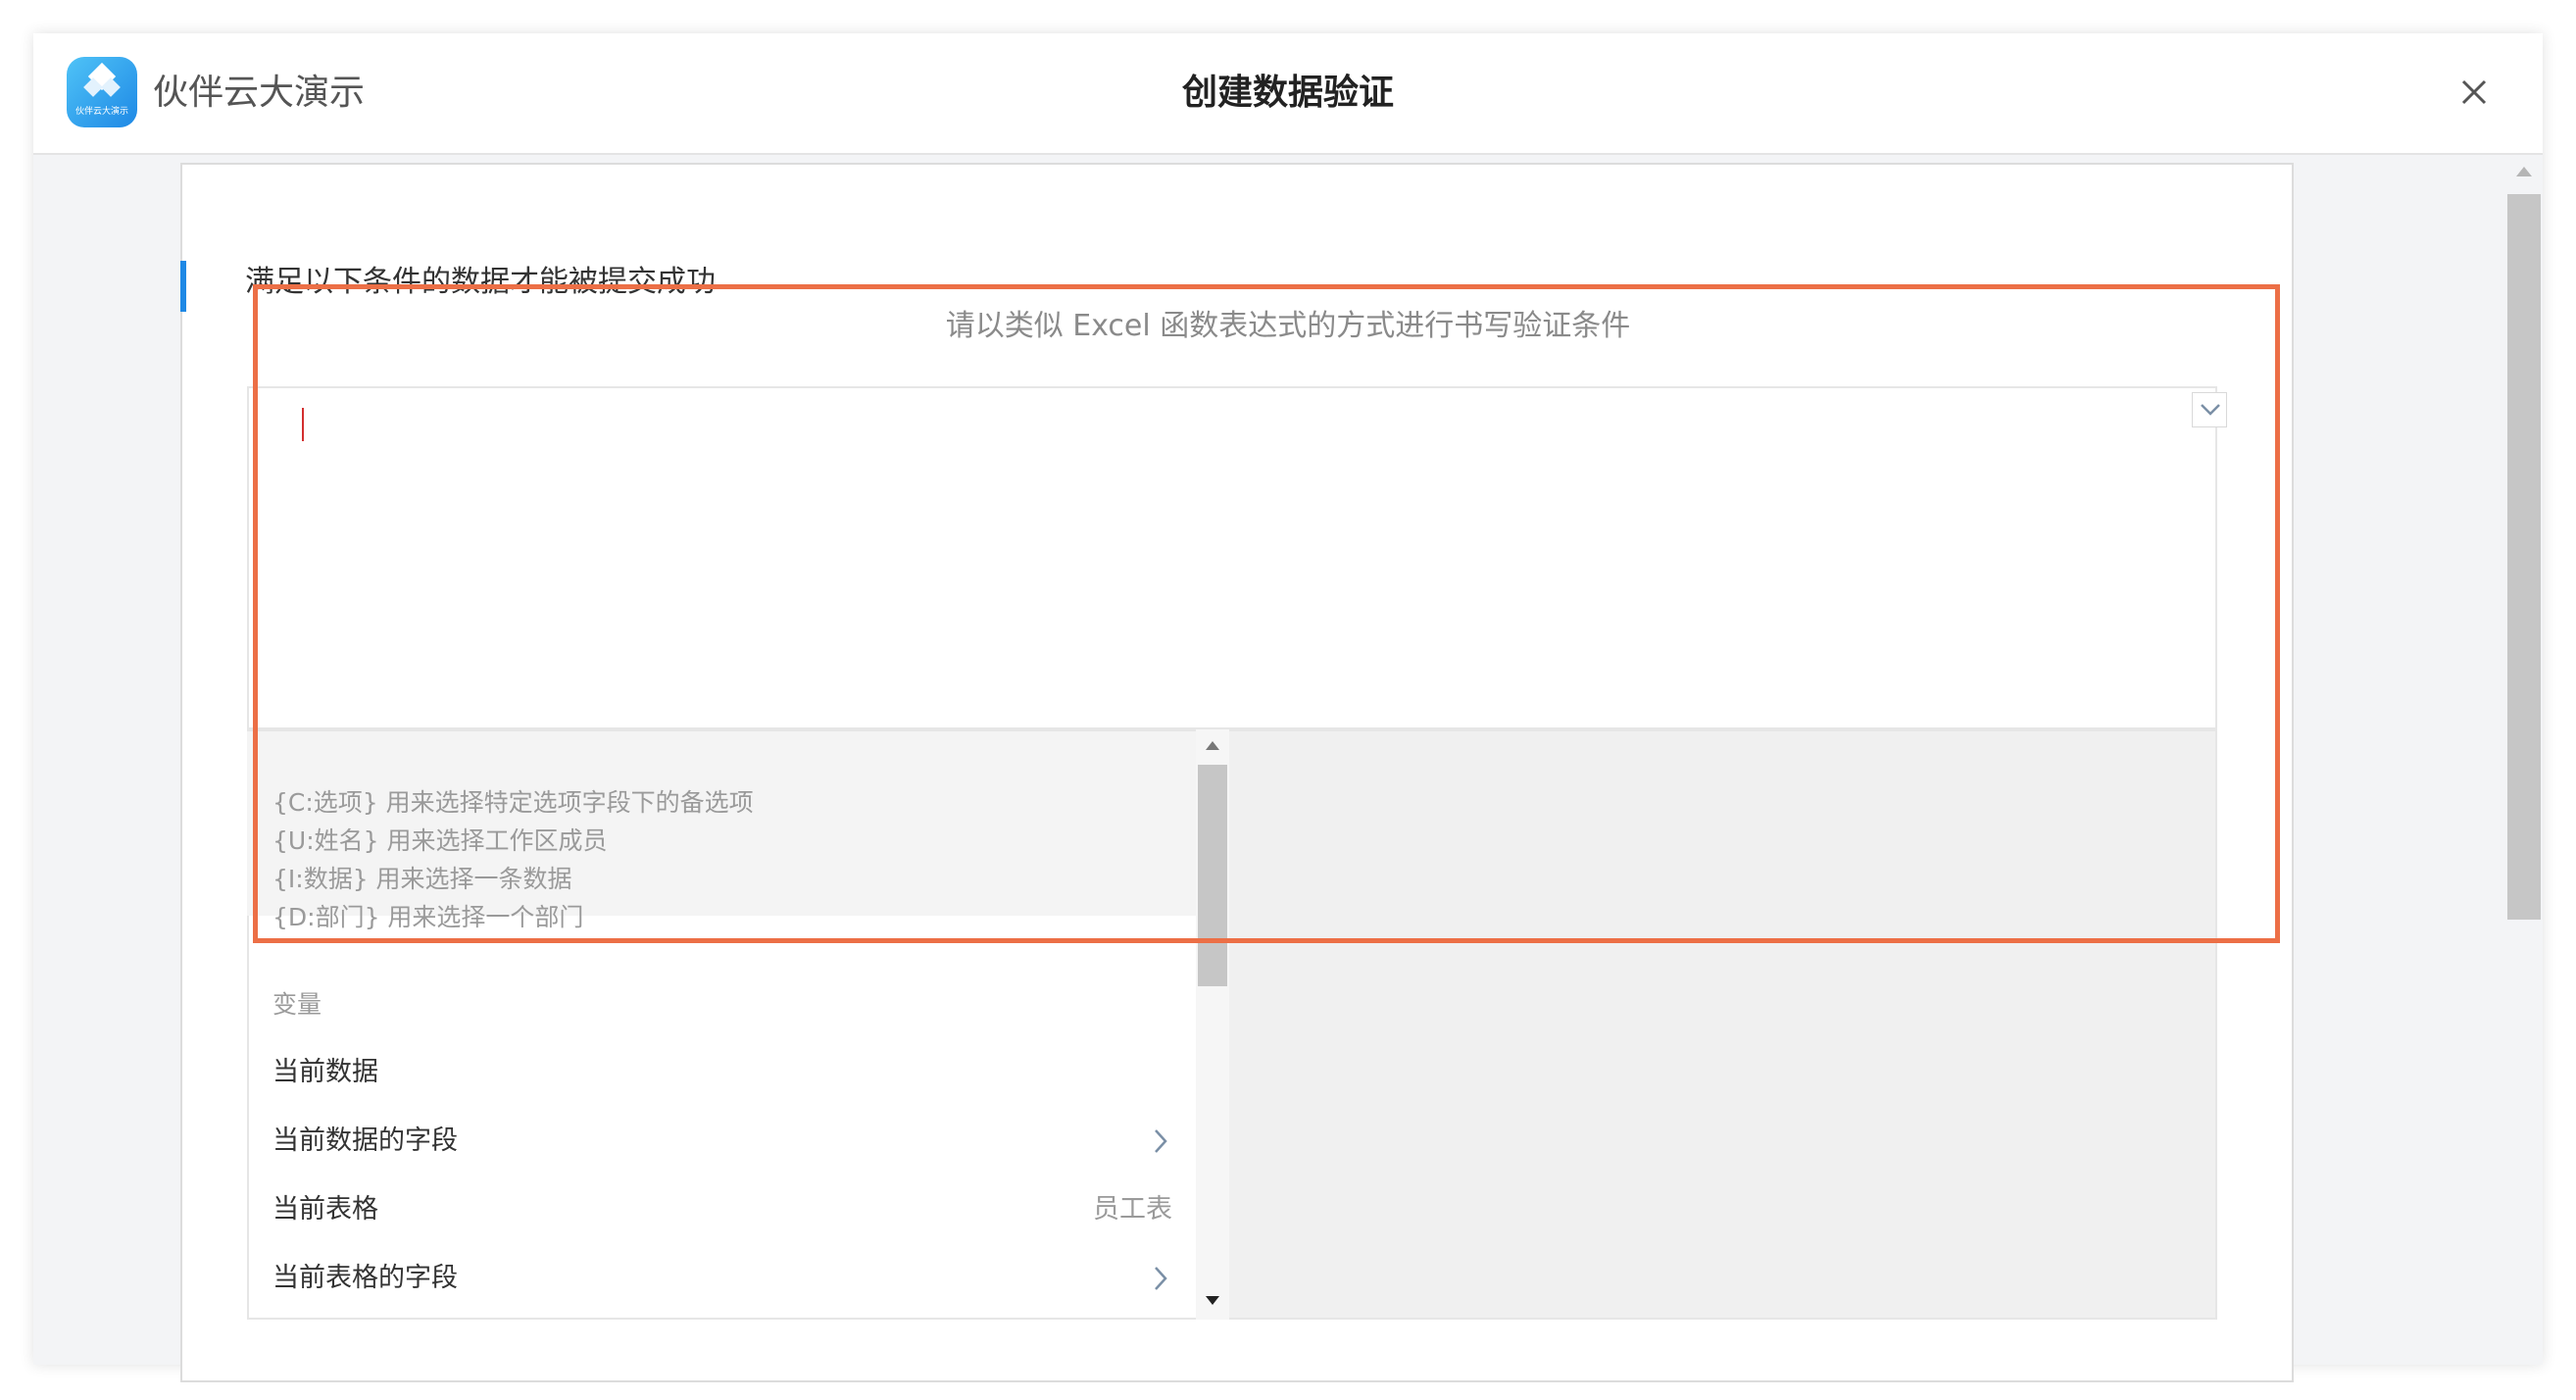 Image resolution: width=2576 pixels, height=1400 pixels. I want to click on hint-line: {I:数据} 用来选择一条数据, so click(422, 879).